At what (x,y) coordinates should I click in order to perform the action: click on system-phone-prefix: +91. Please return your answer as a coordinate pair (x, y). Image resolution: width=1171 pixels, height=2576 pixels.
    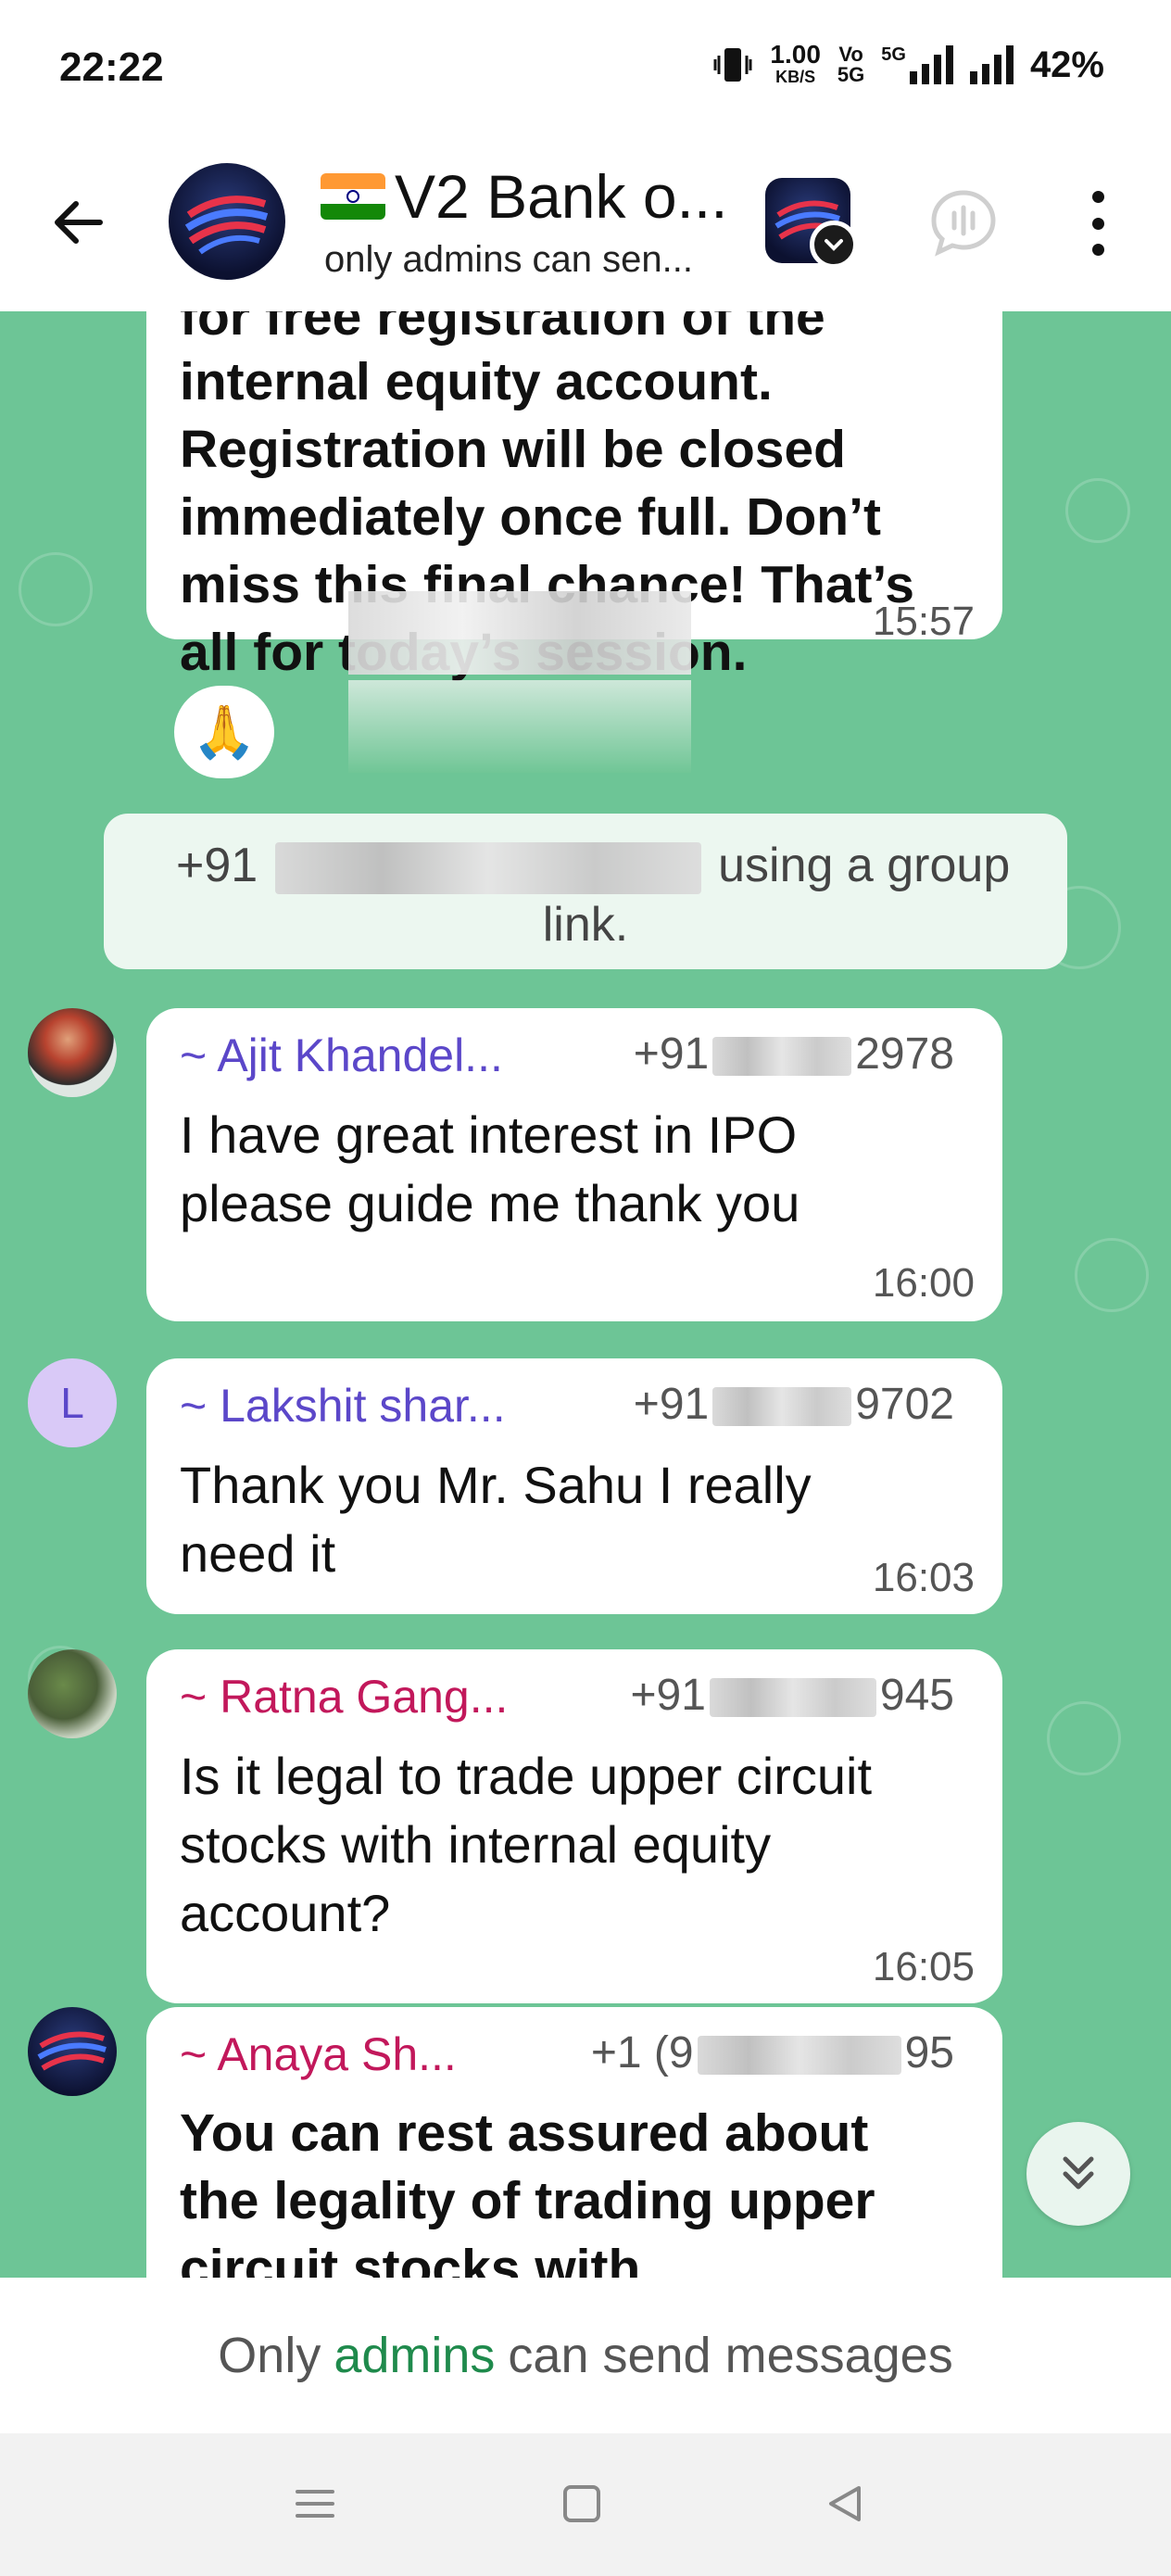
    Looking at the image, I should click on (217, 866).